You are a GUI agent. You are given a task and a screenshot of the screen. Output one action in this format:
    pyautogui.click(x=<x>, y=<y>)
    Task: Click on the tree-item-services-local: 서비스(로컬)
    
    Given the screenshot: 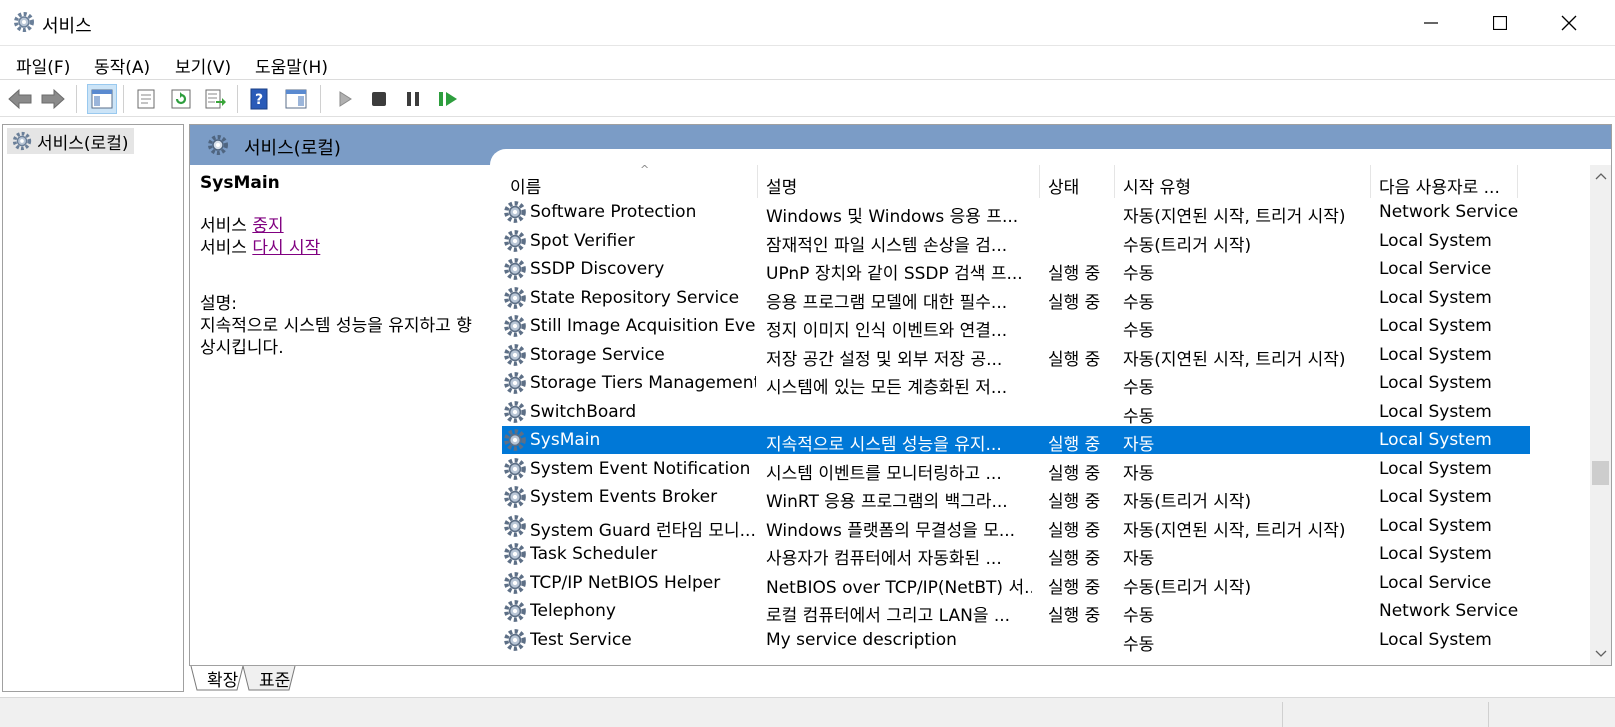 What is the action you would take?
    pyautogui.click(x=71, y=141)
    